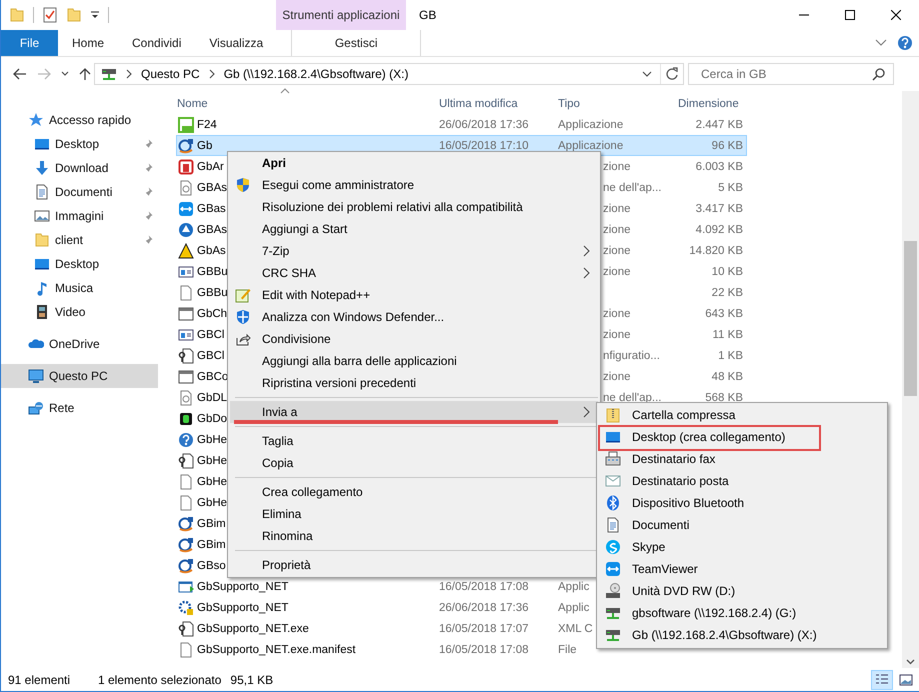 Image resolution: width=919 pixels, height=692 pixels. What do you see at coordinates (727, 292) in the screenshot?
I see `file-size: 22 KB` at bounding box center [727, 292].